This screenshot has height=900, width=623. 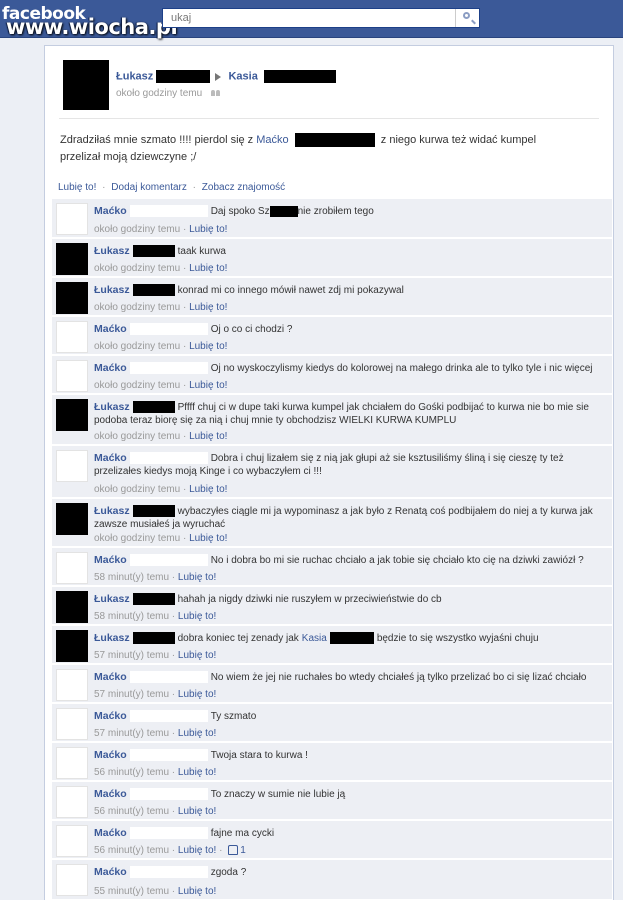 I want to click on like-link: Lubię to!, so click(x=77, y=187).